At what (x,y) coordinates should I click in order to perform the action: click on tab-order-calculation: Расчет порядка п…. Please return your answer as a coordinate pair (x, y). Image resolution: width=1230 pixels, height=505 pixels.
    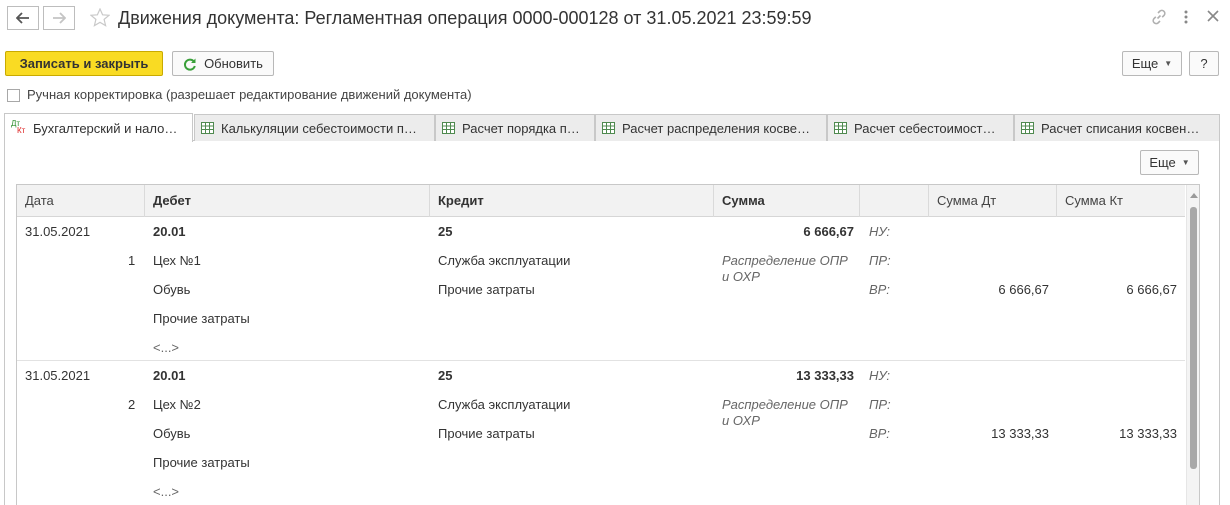
    Looking at the image, I should click on (515, 127).